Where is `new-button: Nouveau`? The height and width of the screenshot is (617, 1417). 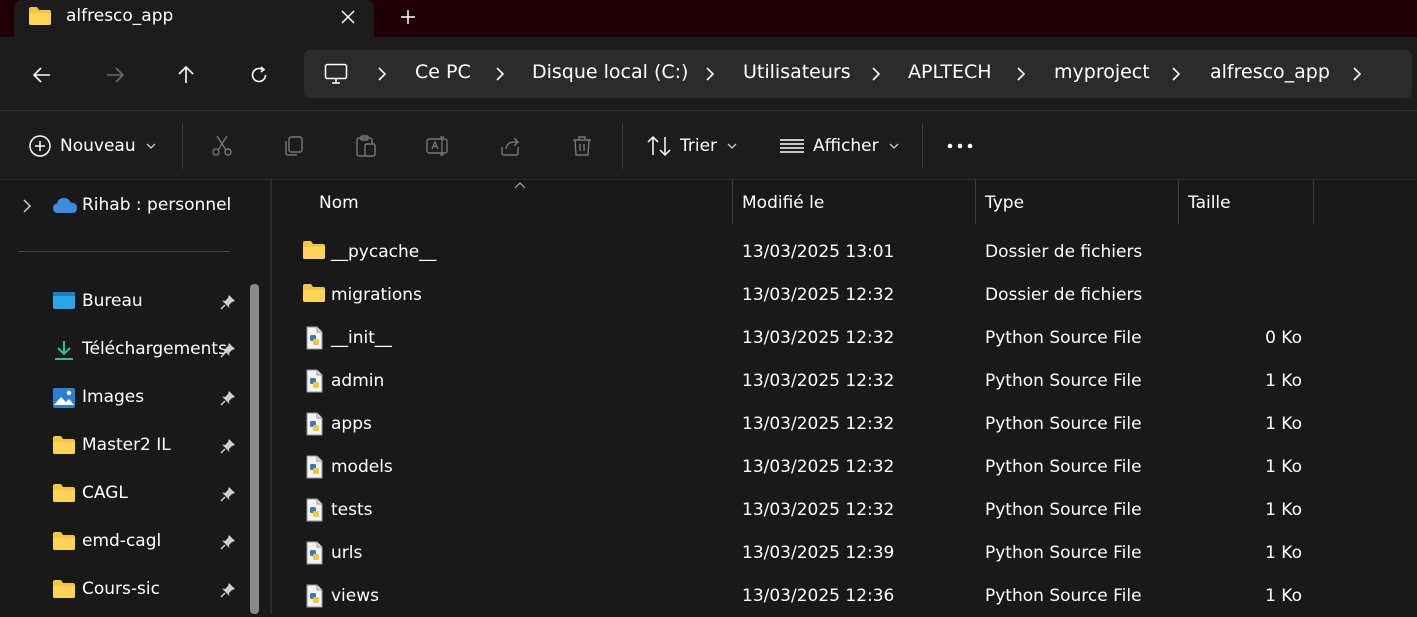 new-button: Nouveau is located at coordinates (92, 146).